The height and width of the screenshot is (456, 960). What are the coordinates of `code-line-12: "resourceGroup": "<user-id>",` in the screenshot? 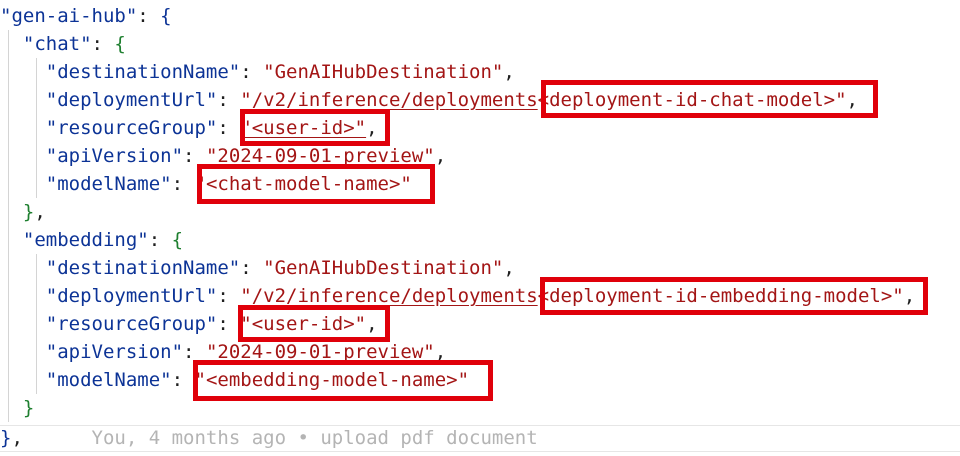 It's located at (189, 324).